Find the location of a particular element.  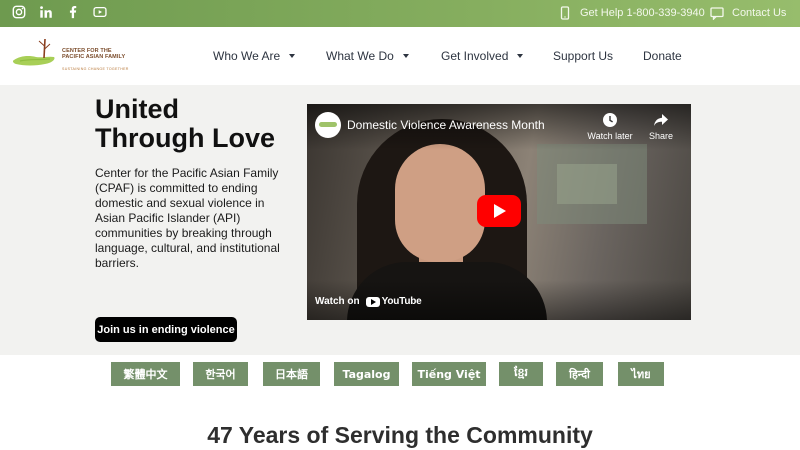

clock-icon is located at coordinates (610, 120).